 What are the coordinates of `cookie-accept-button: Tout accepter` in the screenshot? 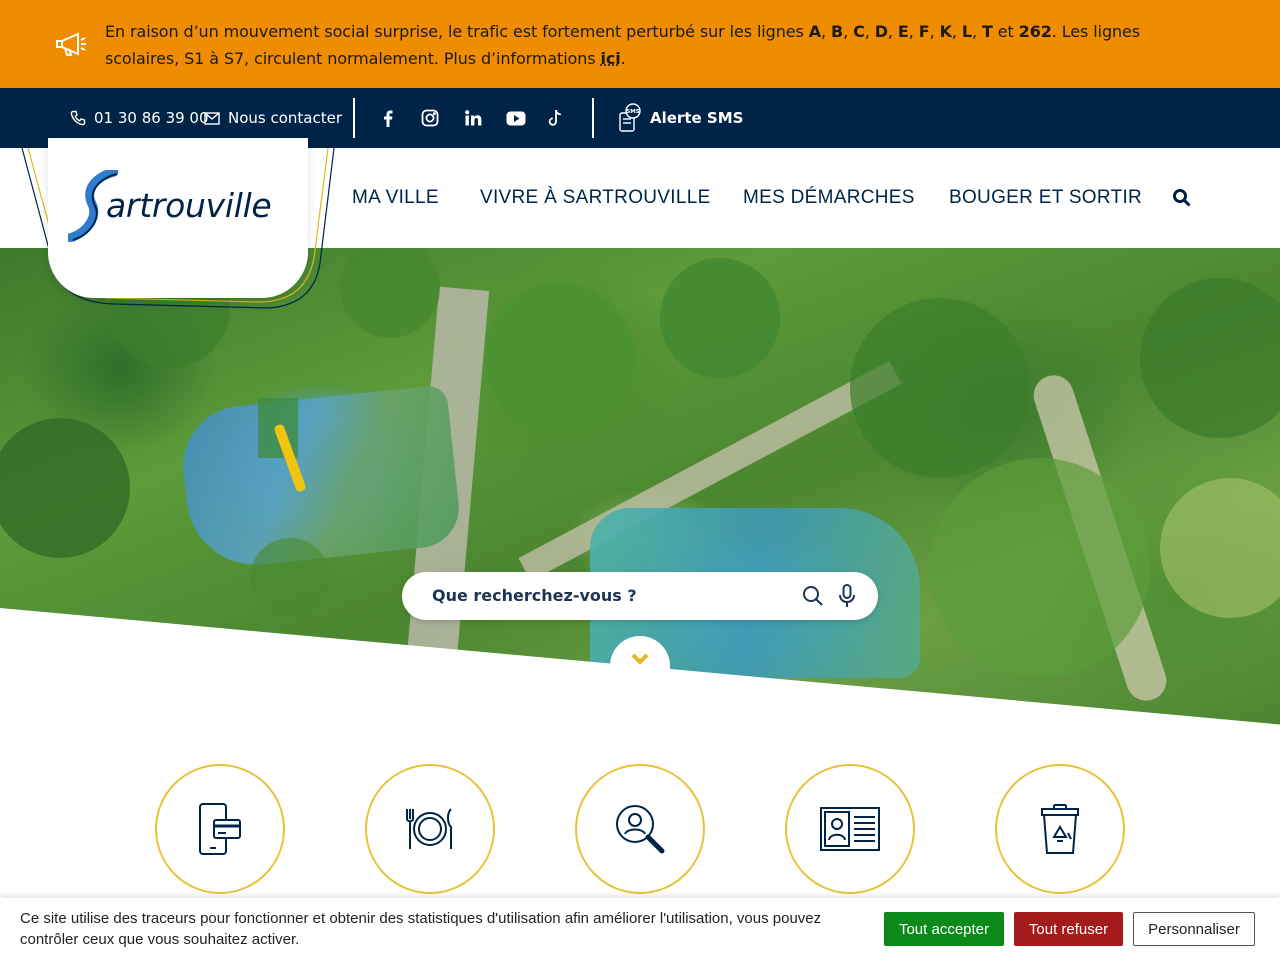 It's located at (944, 929).